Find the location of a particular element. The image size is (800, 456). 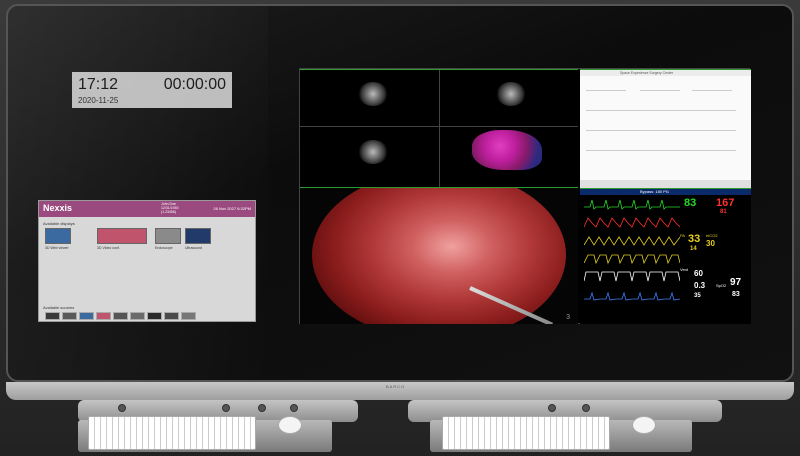

resp-pressure: 35 is located at coordinates (697, 296).